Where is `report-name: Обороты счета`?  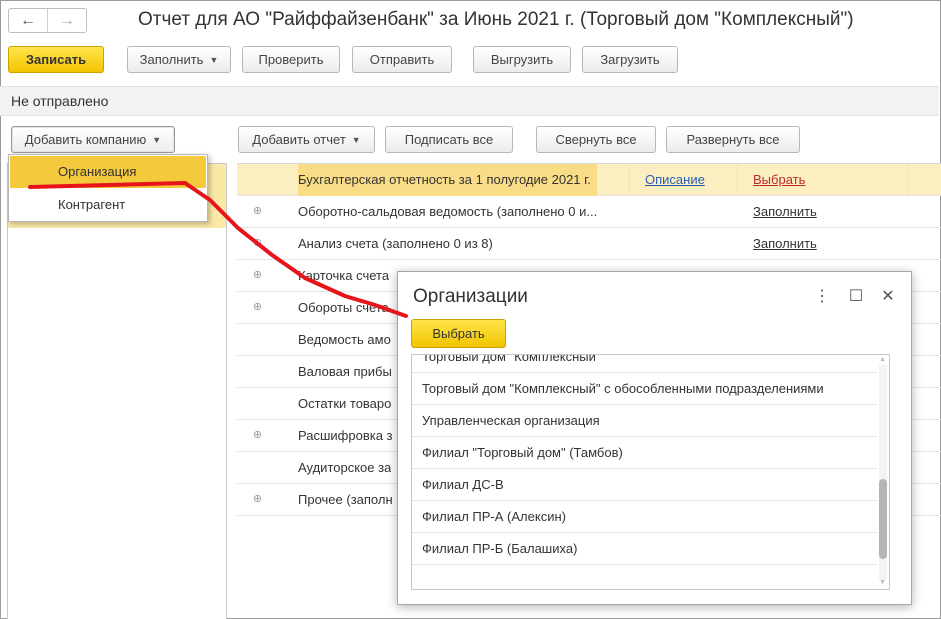
report-name: Обороты счета is located at coordinates (343, 307).